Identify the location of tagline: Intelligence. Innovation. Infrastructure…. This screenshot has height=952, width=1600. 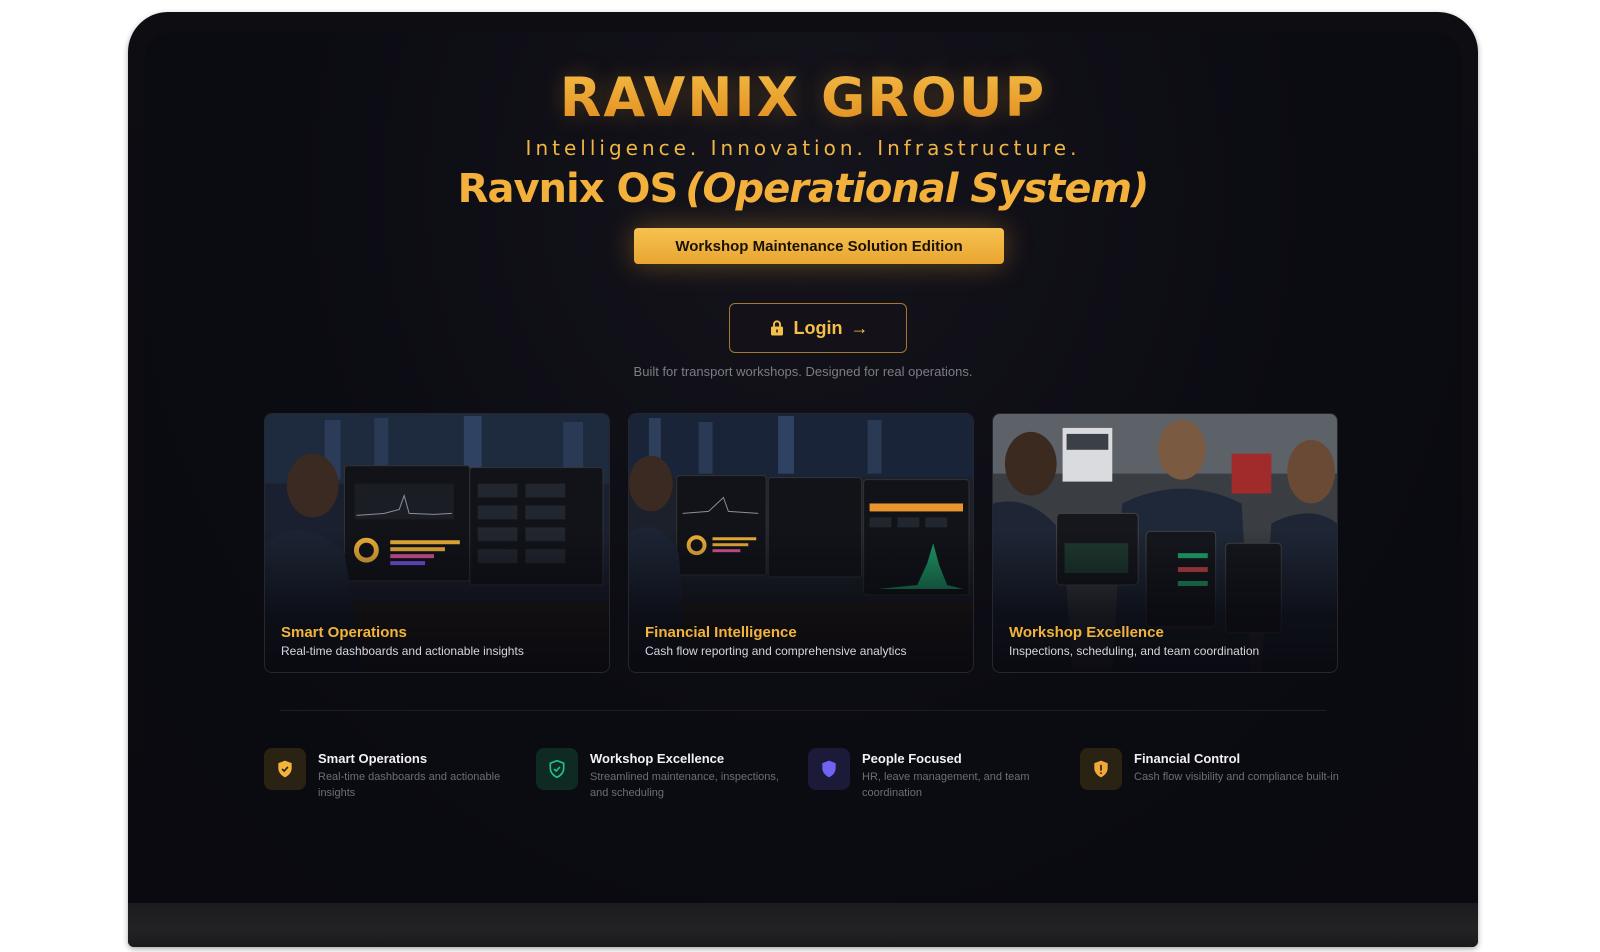
(803, 148).